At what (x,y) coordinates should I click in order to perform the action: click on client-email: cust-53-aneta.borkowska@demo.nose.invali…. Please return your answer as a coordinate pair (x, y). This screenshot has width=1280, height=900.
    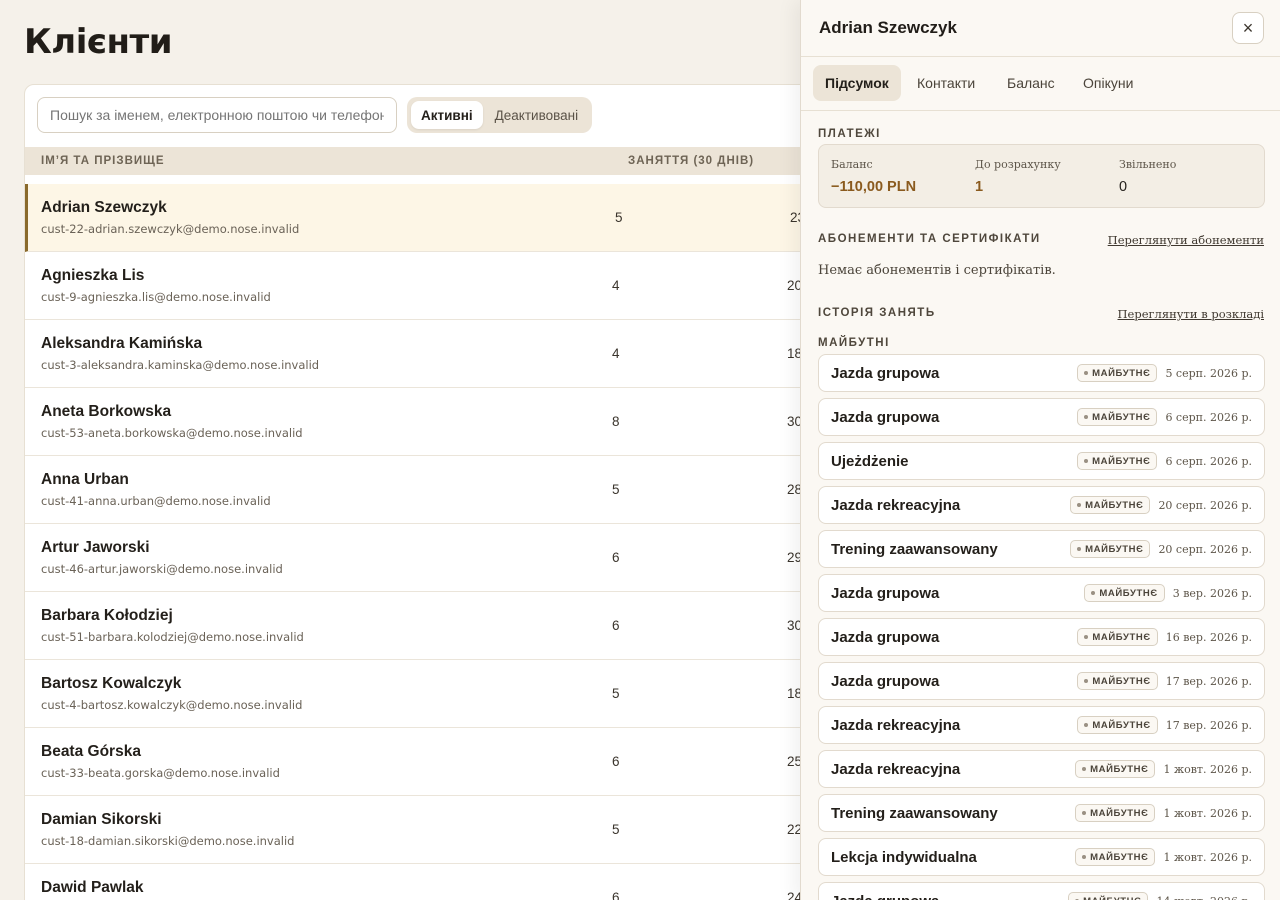
    Looking at the image, I should click on (172, 433).